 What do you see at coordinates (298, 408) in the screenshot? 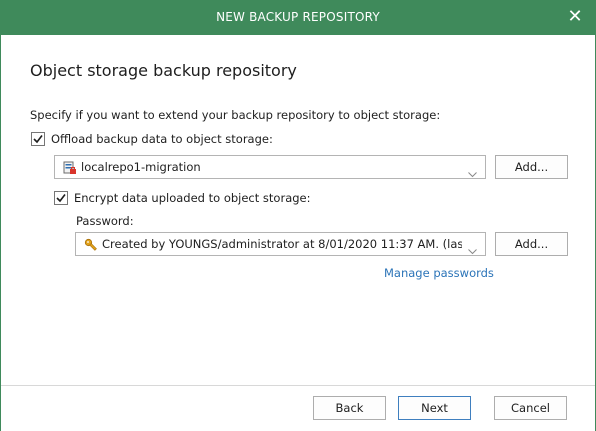
I see `dialog-footer: Back Next Cancel` at bounding box center [298, 408].